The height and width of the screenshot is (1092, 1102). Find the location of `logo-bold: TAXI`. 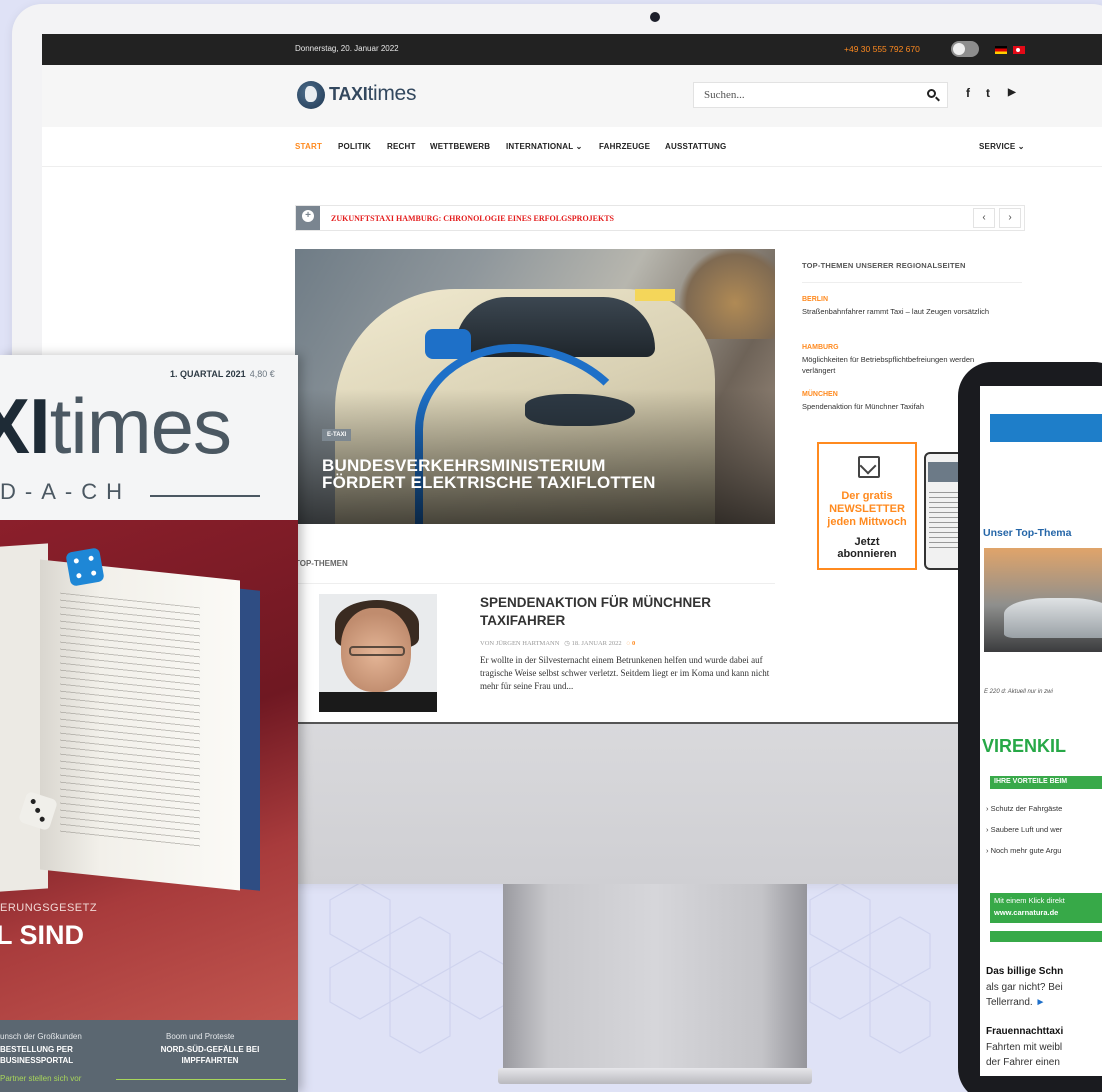

logo-bold: TAXI is located at coordinates (348, 94).